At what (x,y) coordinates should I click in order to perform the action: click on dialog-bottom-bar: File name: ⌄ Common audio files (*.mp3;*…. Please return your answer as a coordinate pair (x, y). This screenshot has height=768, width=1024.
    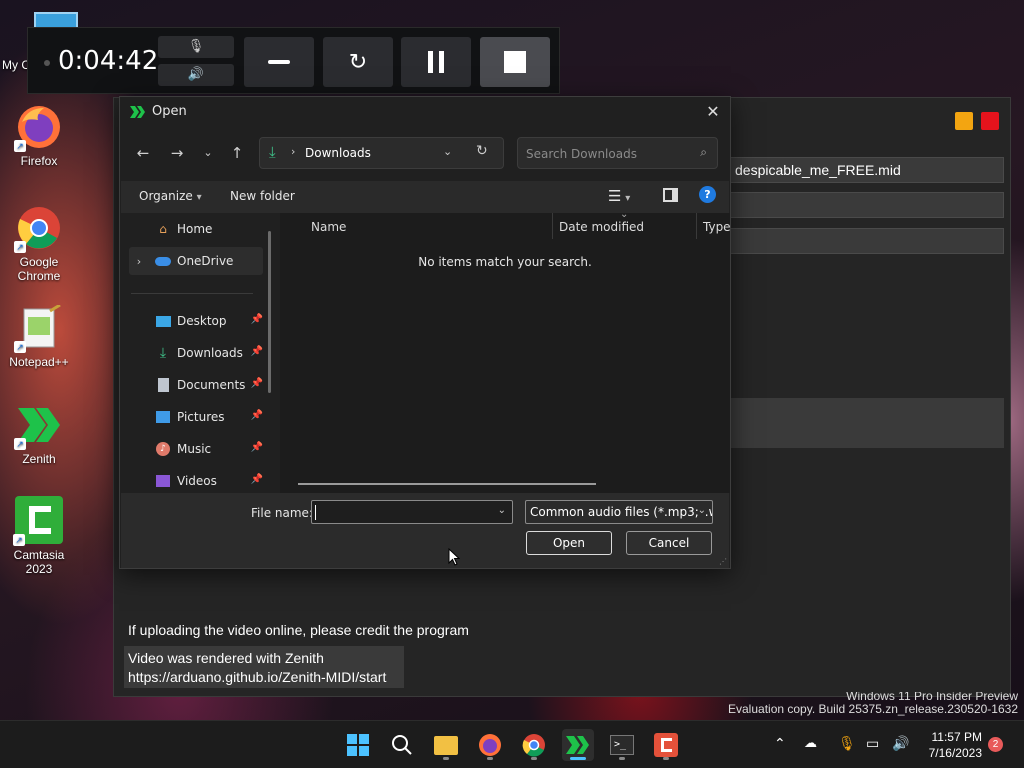
    Looking at the image, I should click on (425, 530).